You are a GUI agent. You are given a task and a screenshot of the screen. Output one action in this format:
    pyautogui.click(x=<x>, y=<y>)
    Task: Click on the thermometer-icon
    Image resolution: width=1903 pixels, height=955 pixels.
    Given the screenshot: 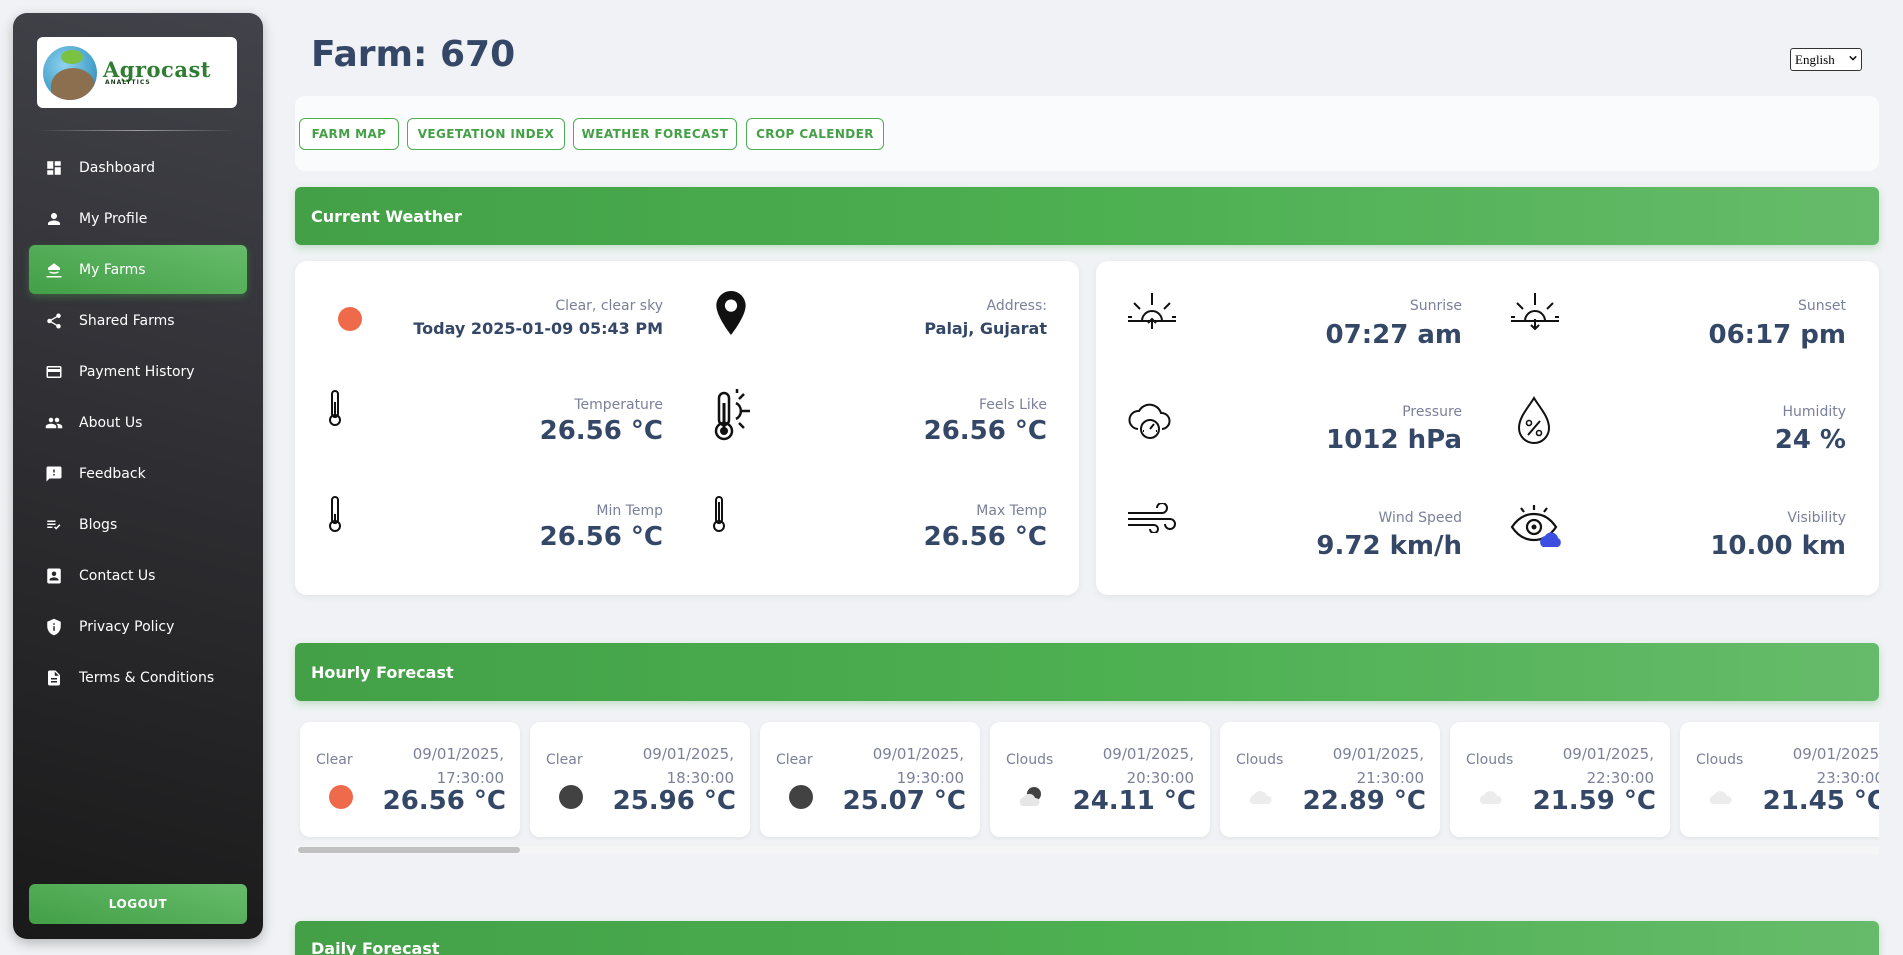 What is the action you would take?
    pyautogui.click(x=335, y=408)
    